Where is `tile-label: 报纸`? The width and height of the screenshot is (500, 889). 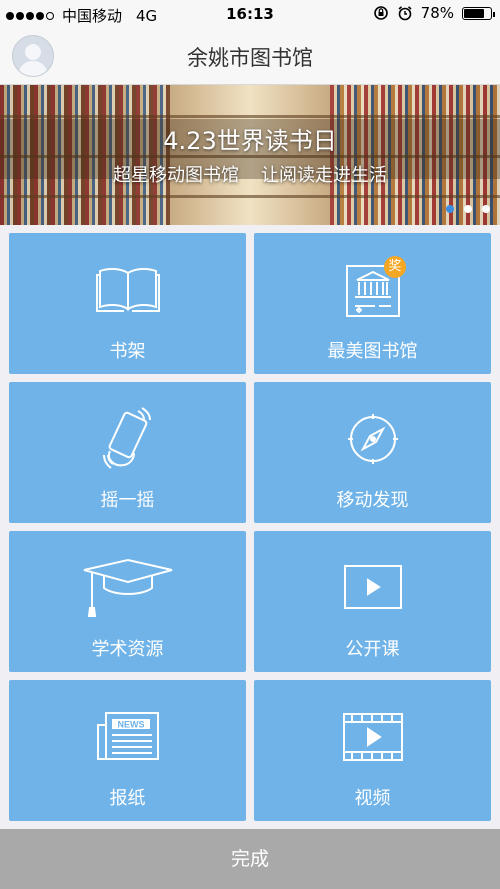
tile-label: 报纸 is located at coordinates (127, 798).